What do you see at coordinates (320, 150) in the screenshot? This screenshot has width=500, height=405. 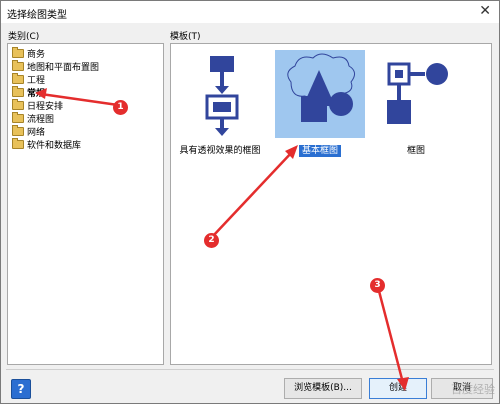 I see `template-caption: 基本框图` at bounding box center [320, 150].